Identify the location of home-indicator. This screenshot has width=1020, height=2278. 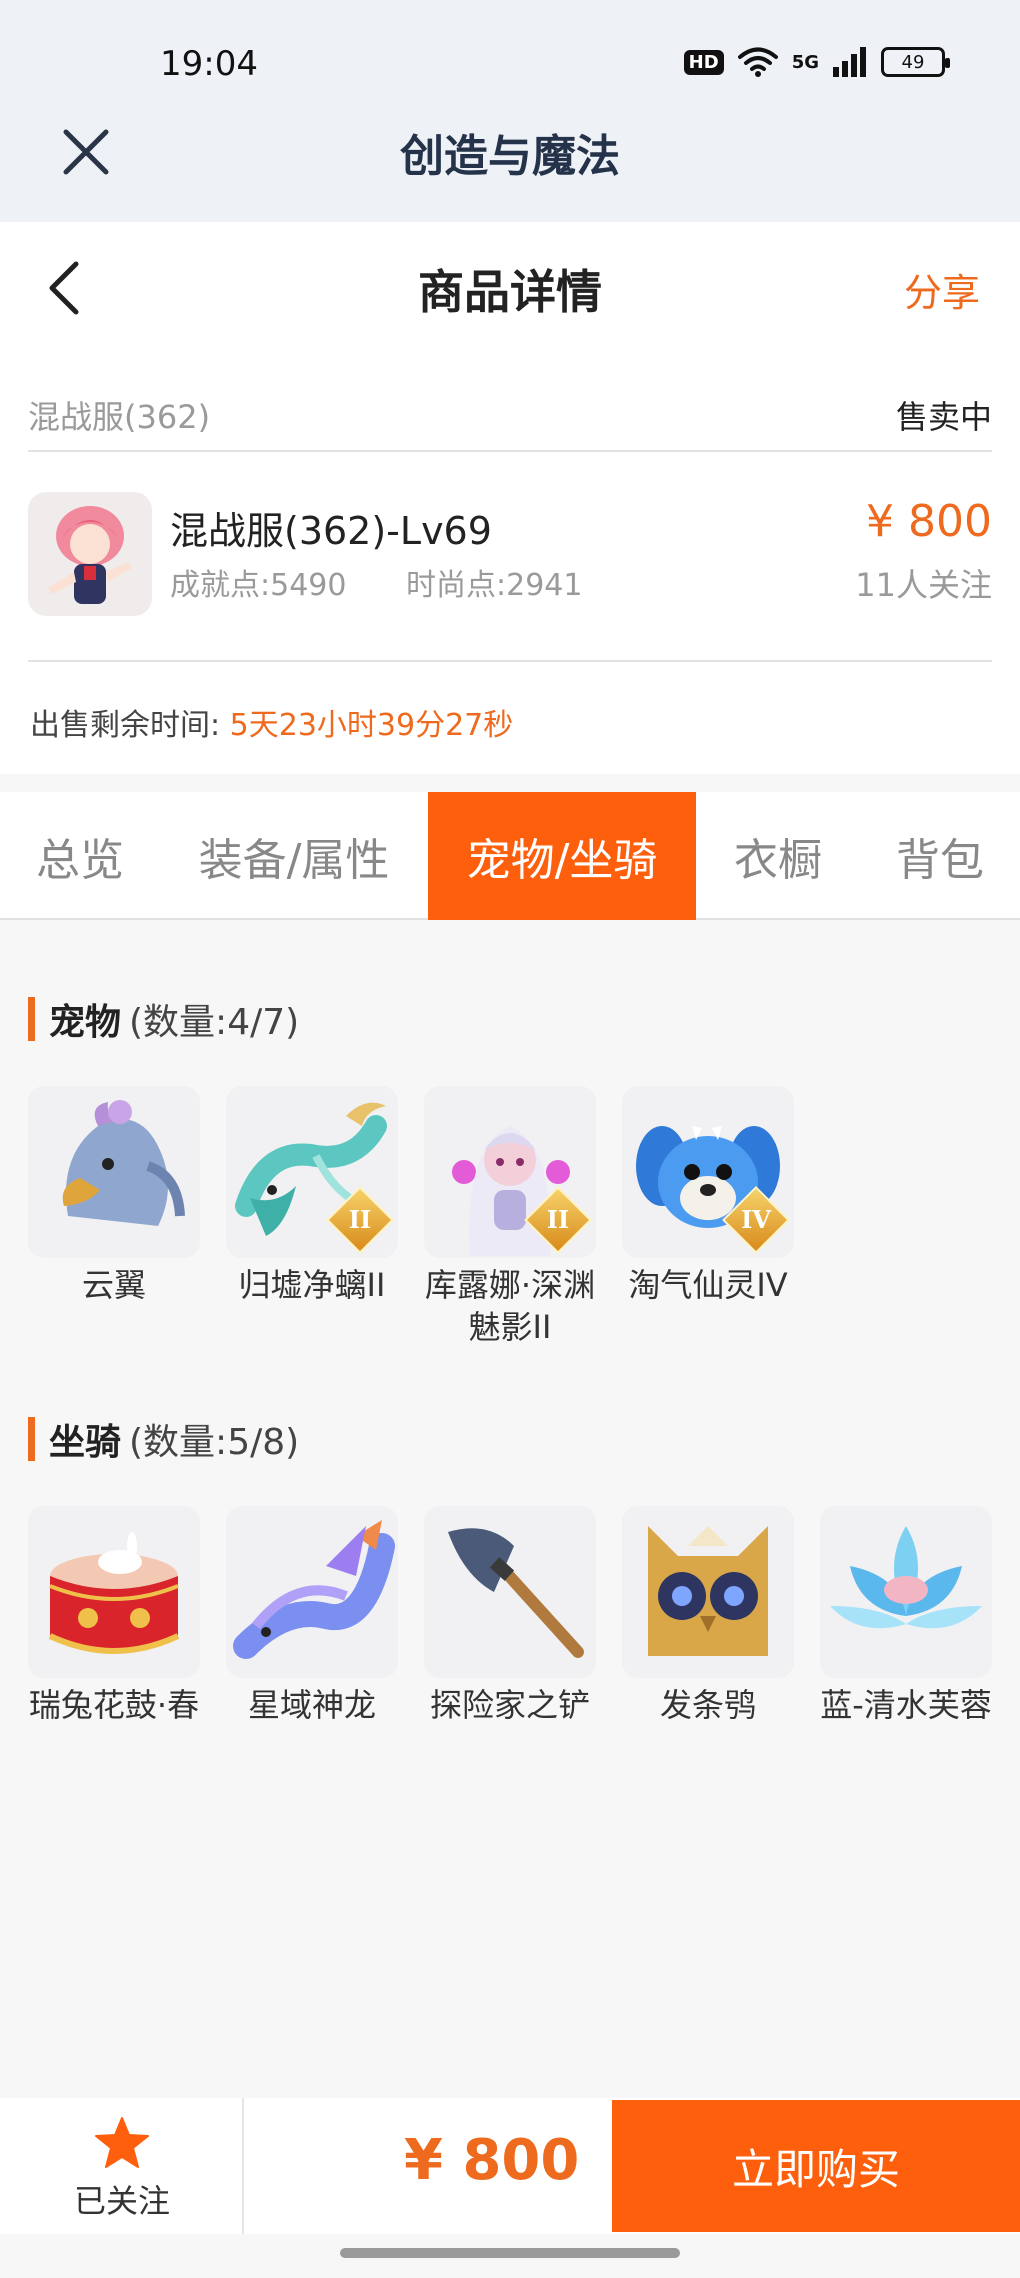
(510, 2253).